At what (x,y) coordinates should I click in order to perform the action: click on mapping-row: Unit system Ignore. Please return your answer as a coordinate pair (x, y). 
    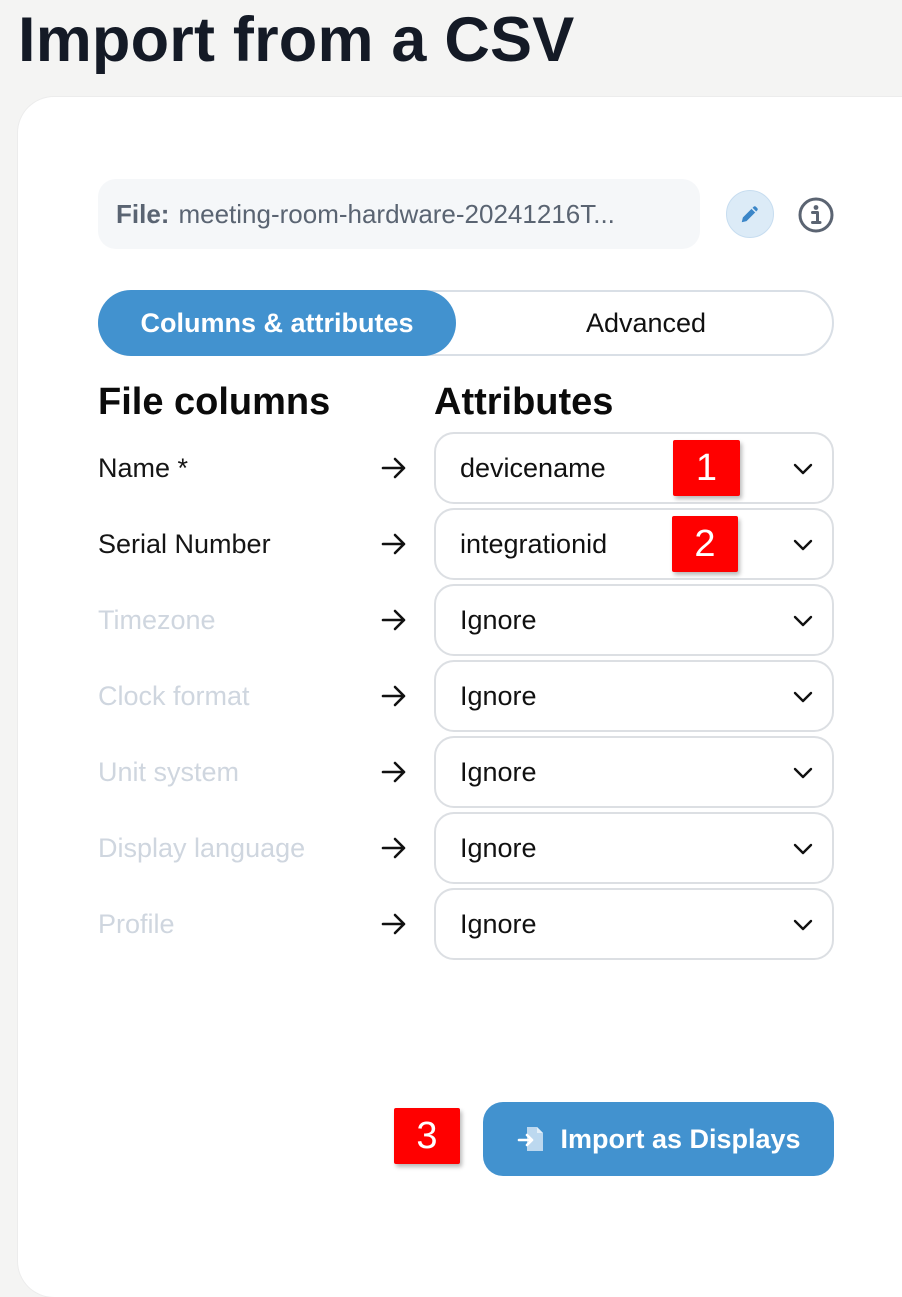
    Looking at the image, I should click on (460, 772).